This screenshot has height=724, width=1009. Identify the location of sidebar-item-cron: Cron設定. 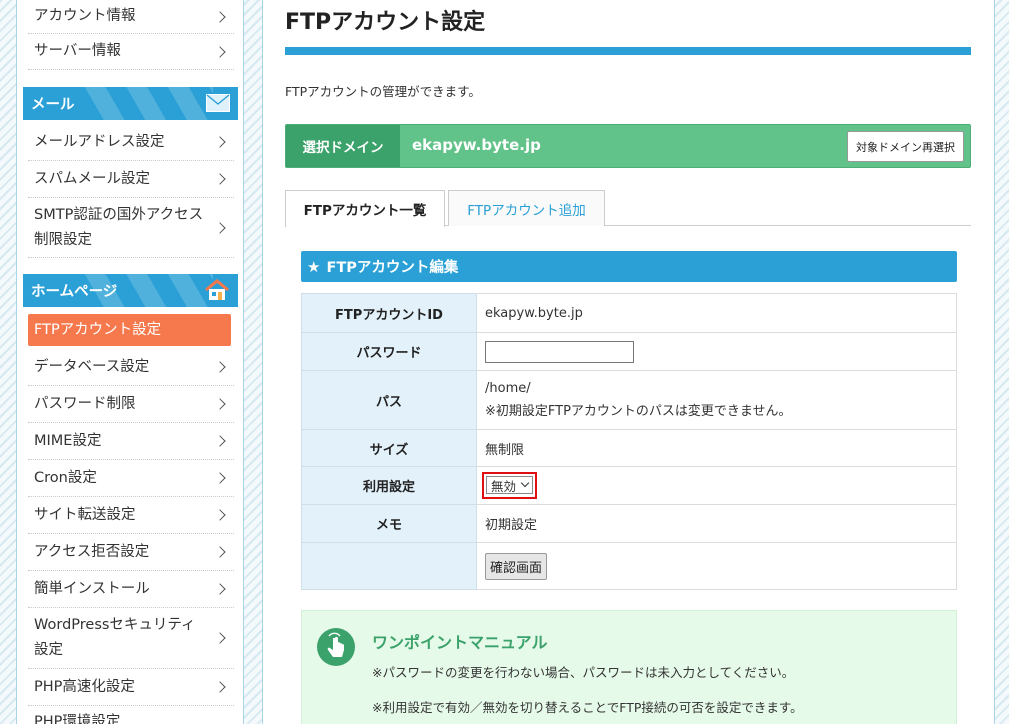
(131, 478).